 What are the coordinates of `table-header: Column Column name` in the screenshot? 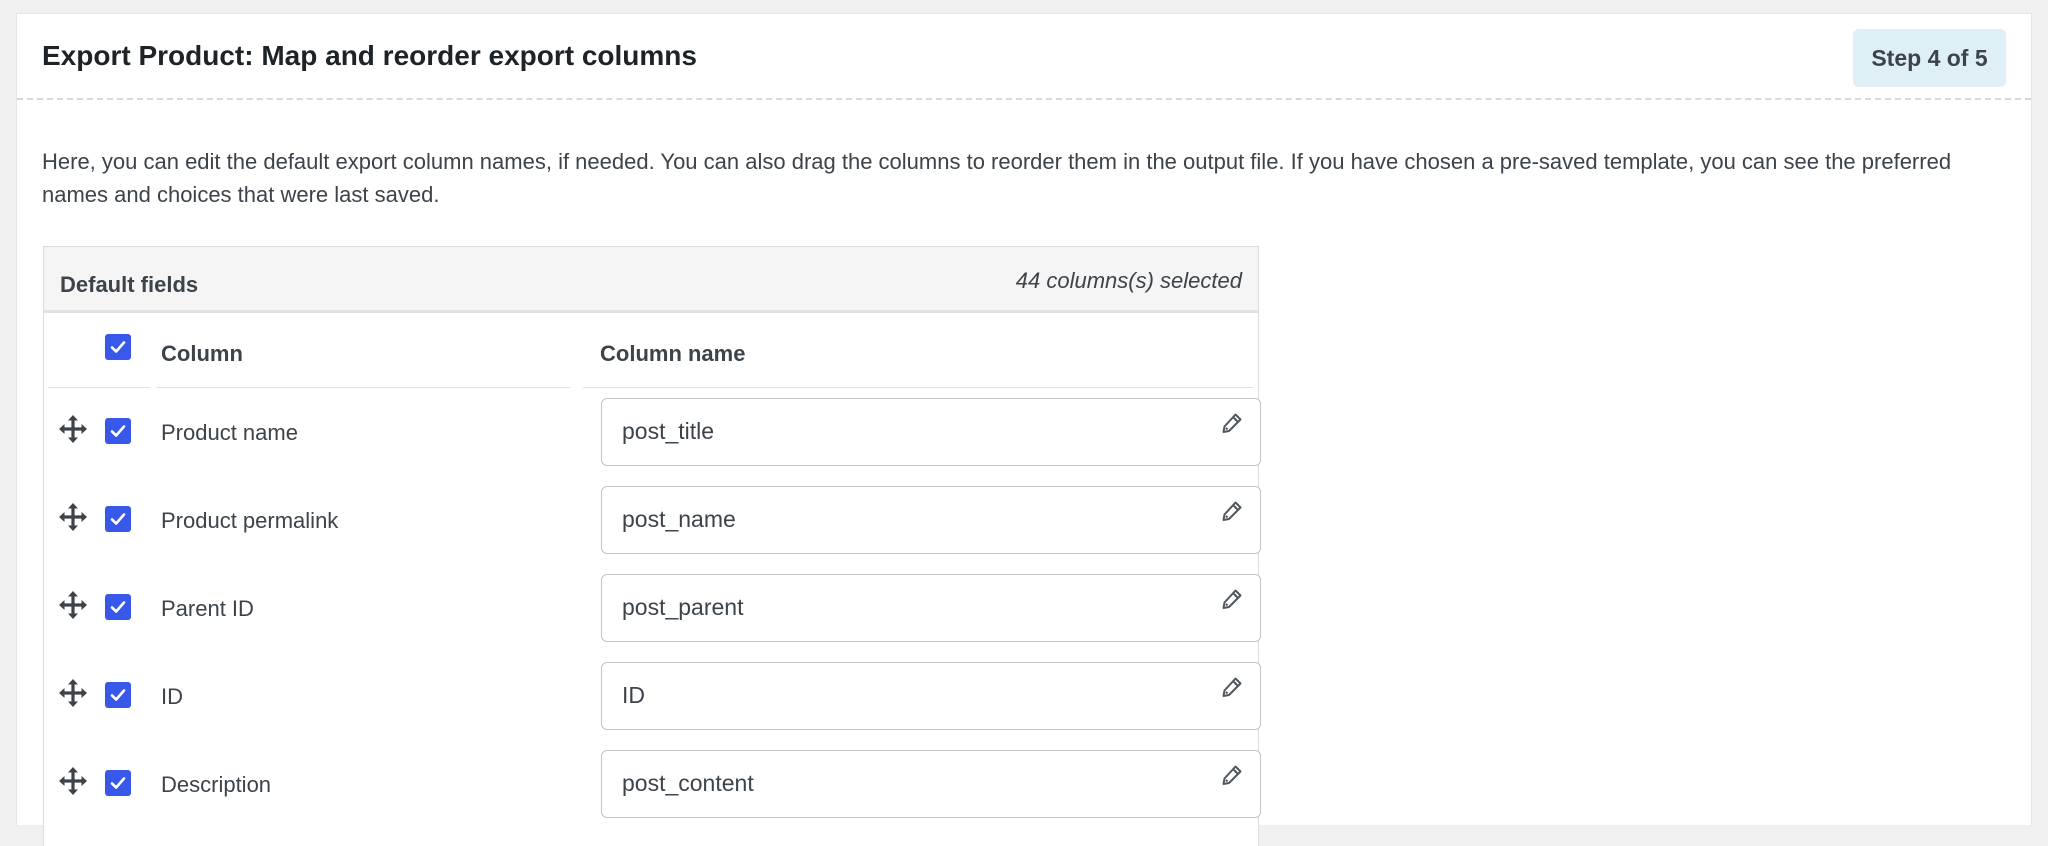 It's located at (652, 351).